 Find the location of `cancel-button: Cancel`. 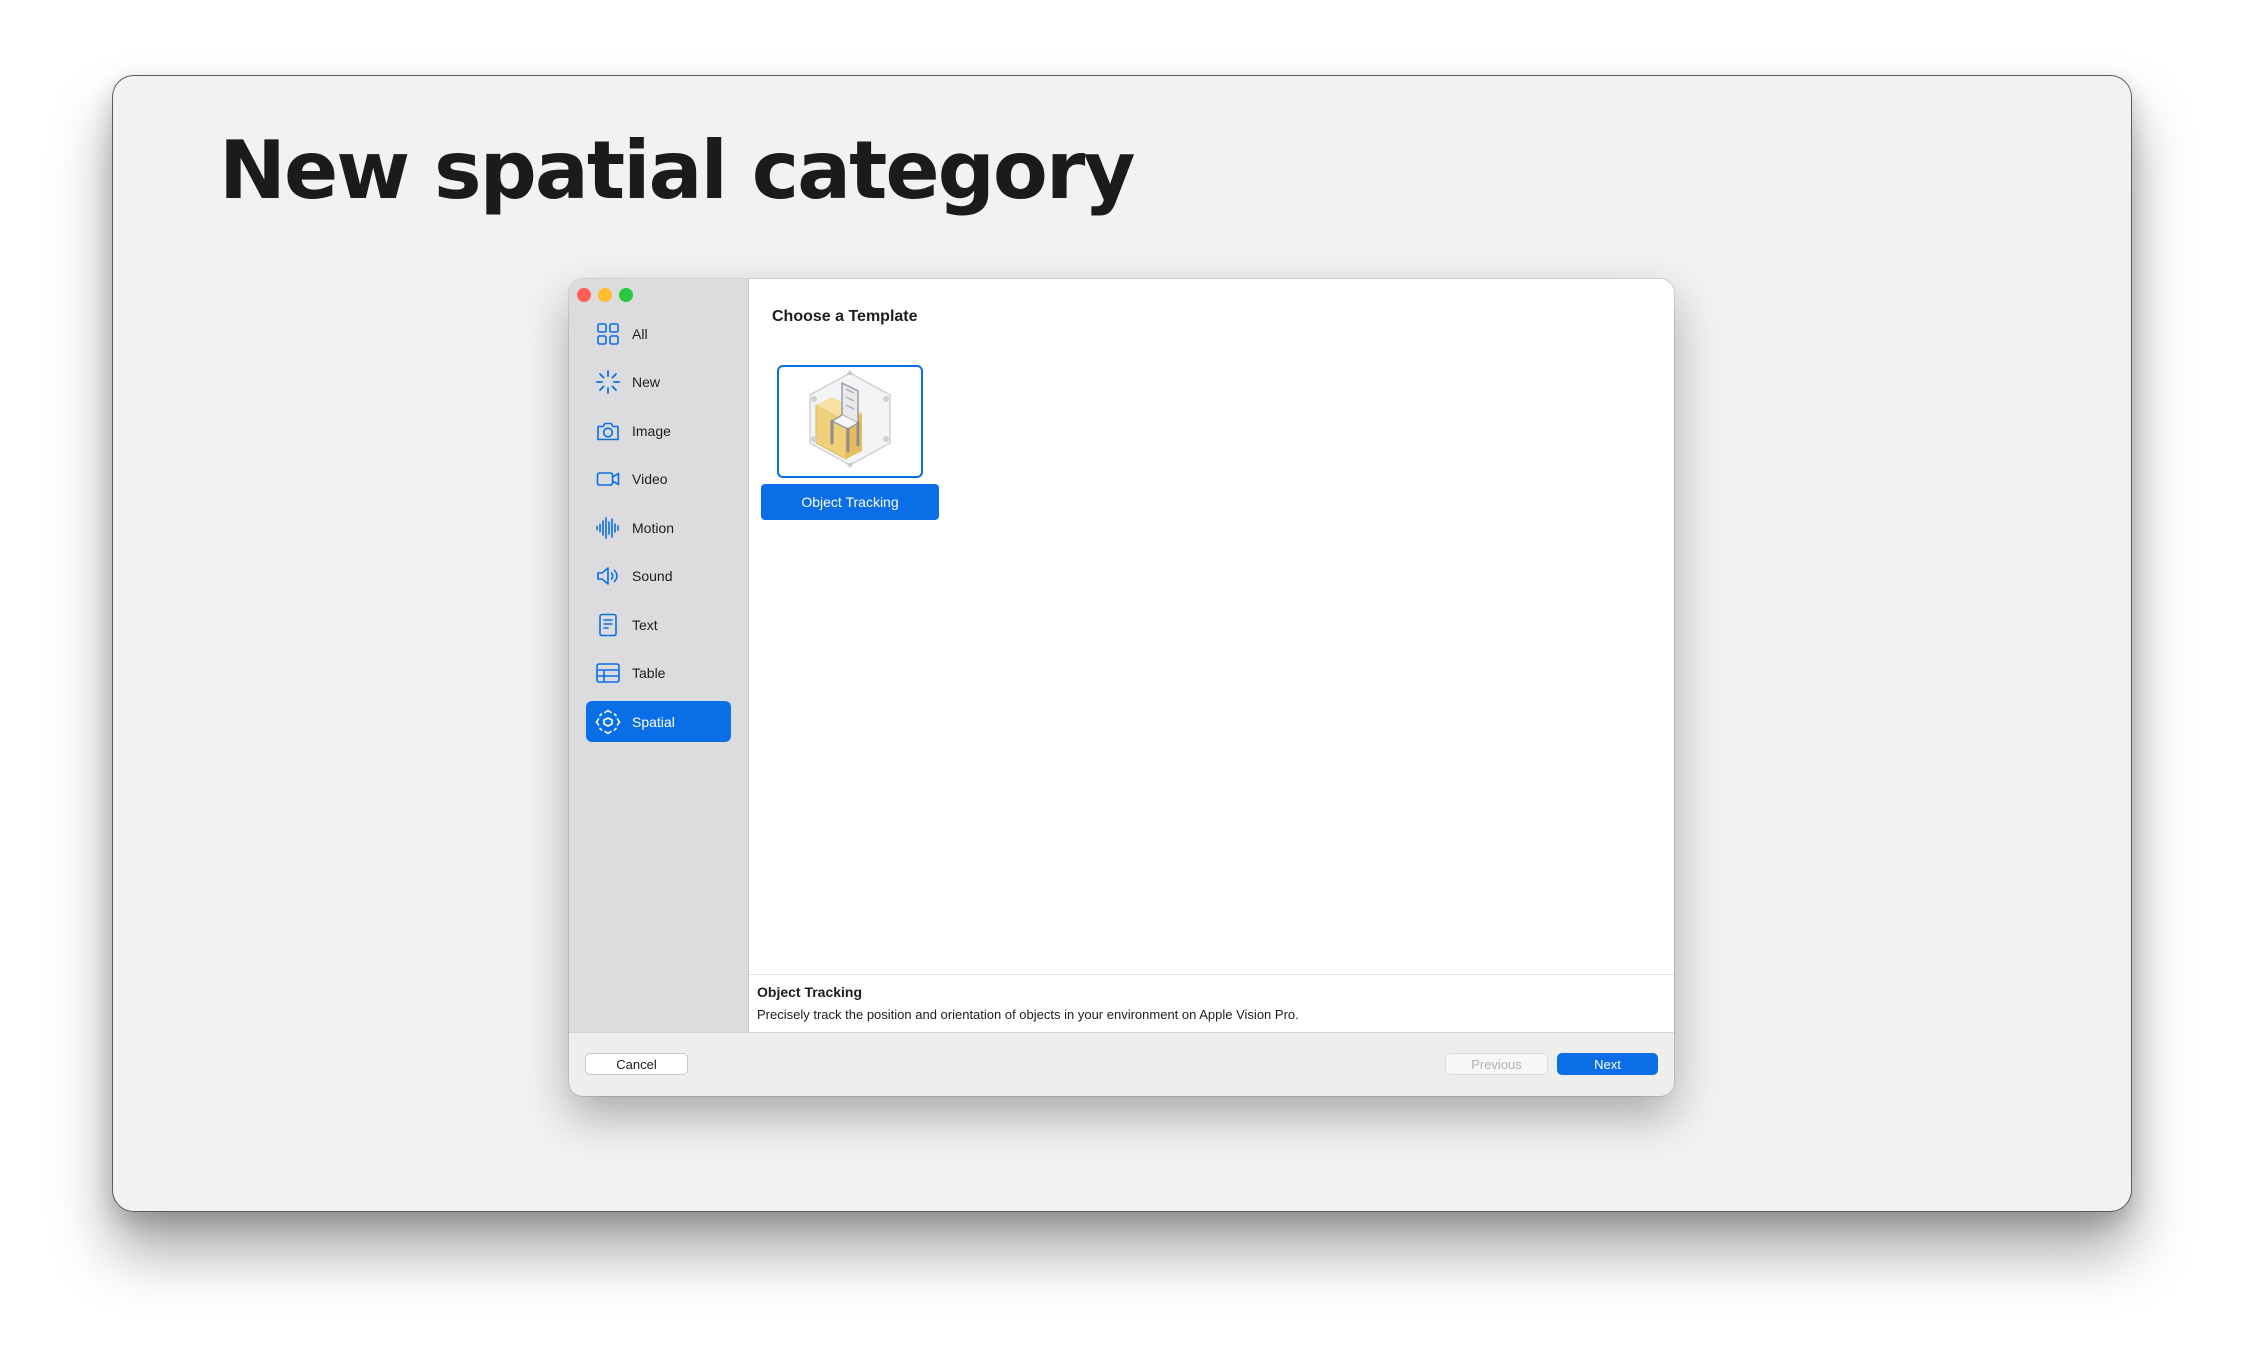

cancel-button: Cancel is located at coordinates (636, 1064).